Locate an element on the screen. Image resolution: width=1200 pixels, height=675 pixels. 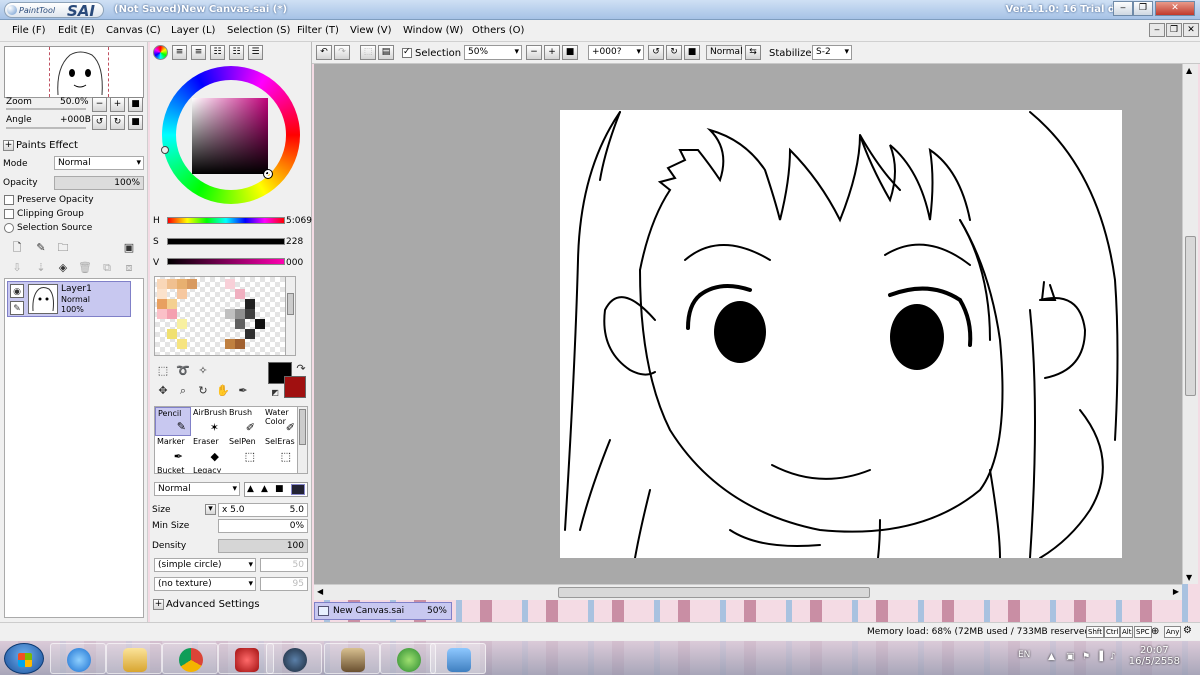
brush-texture-slider: 95 is located at coordinates (284, 584).